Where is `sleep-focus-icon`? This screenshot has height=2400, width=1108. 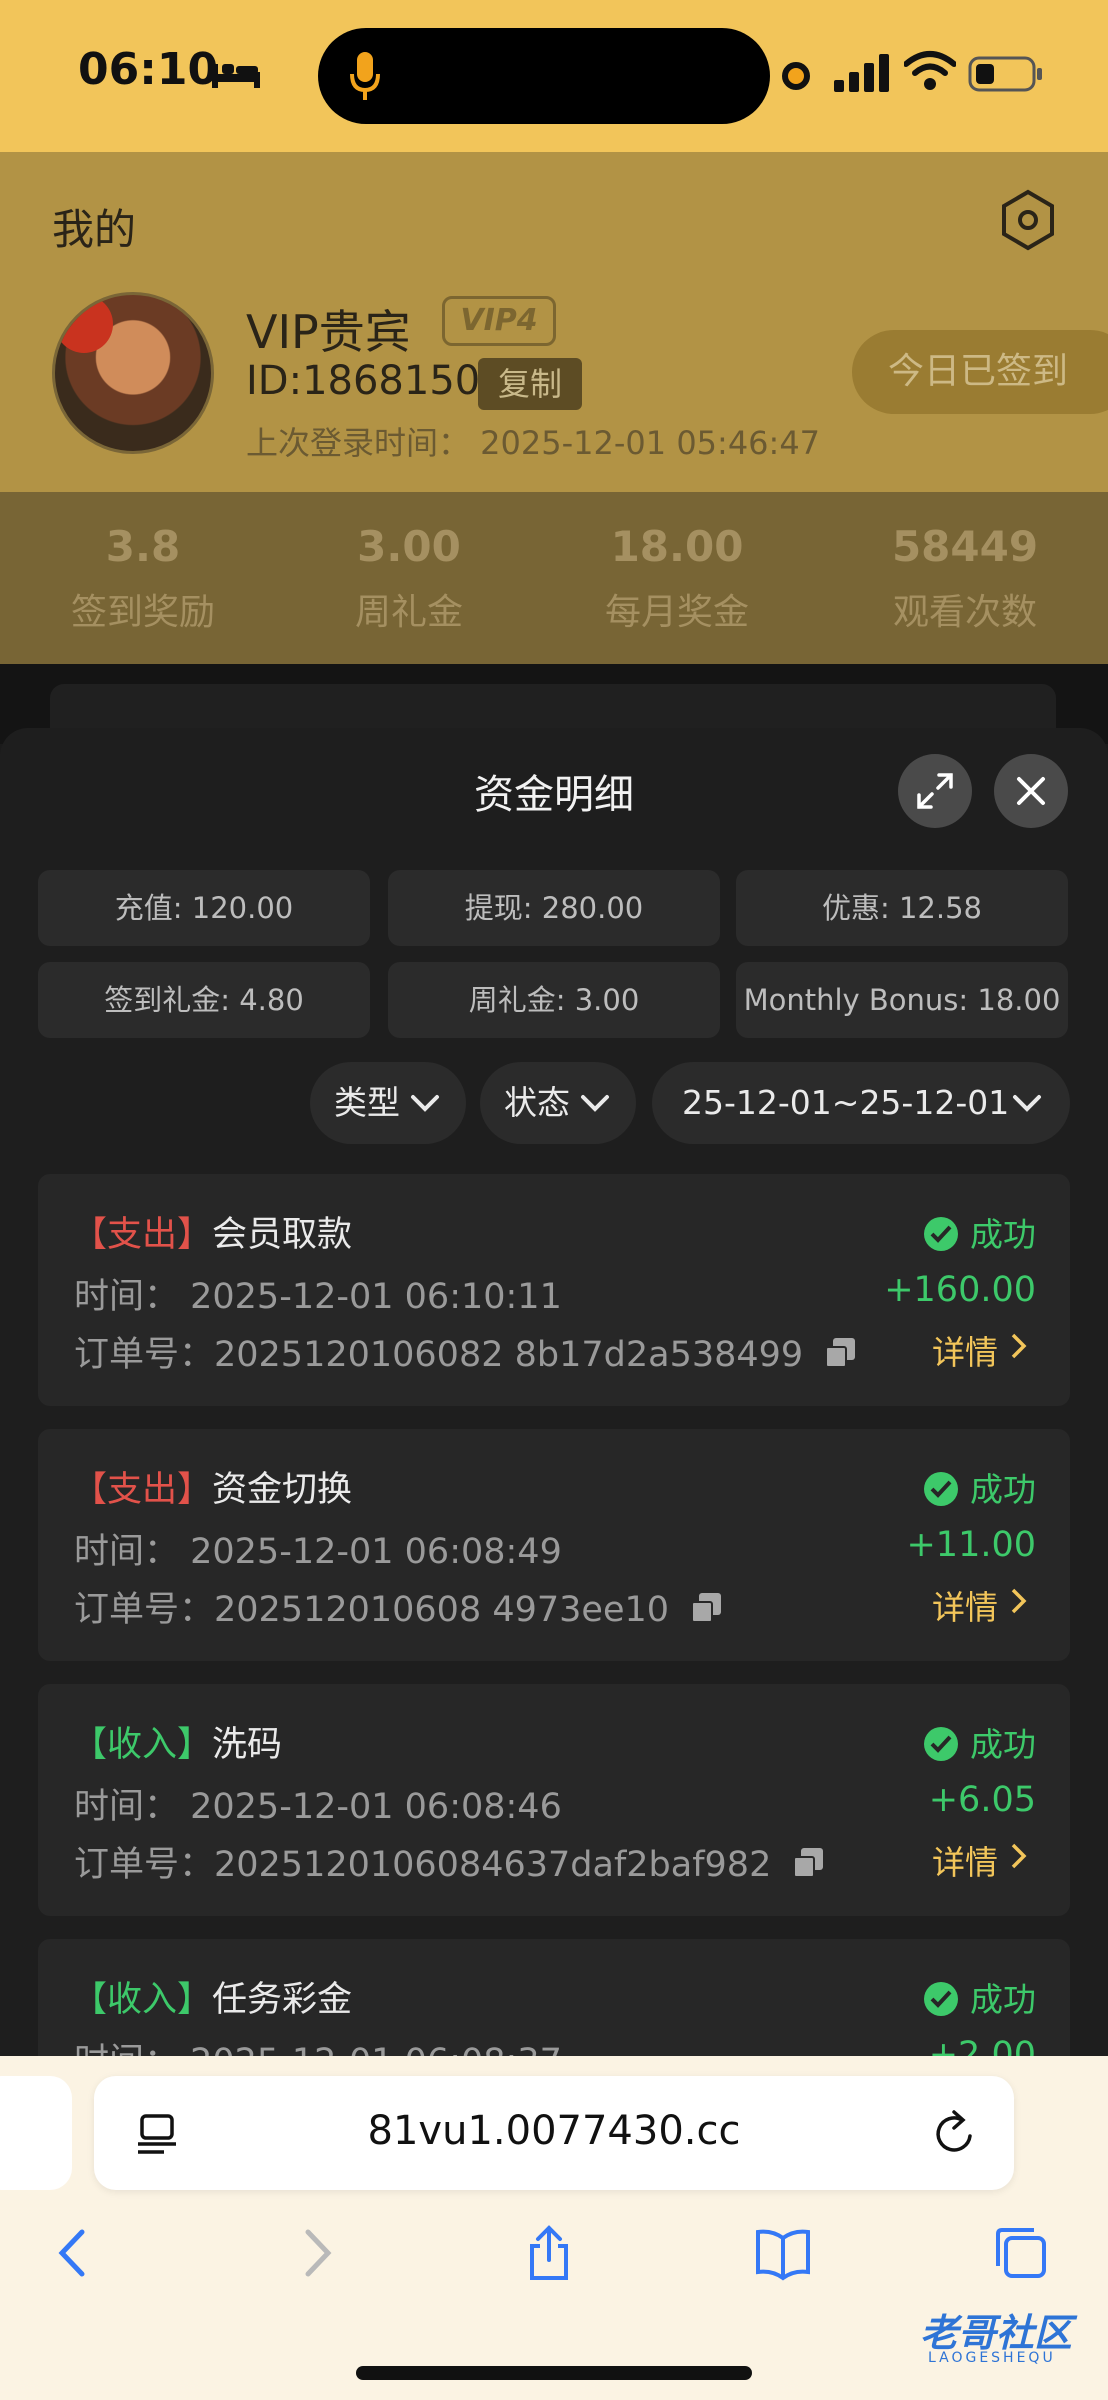
sleep-focus-icon is located at coordinates (236, 76).